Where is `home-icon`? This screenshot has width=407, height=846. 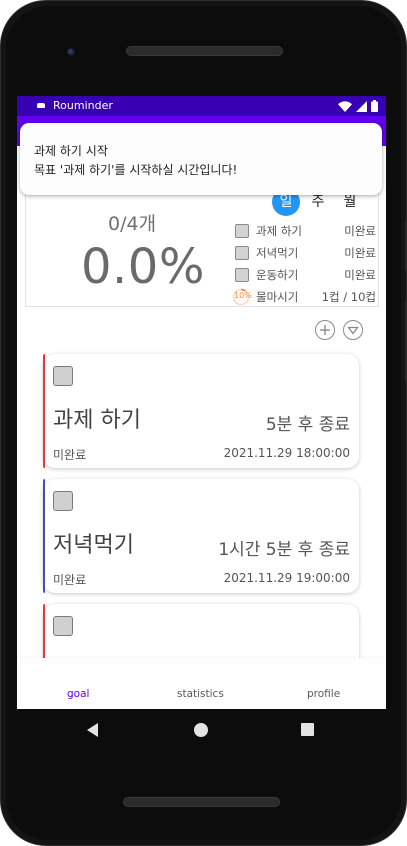 home-icon is located at coordinates (201, 730).